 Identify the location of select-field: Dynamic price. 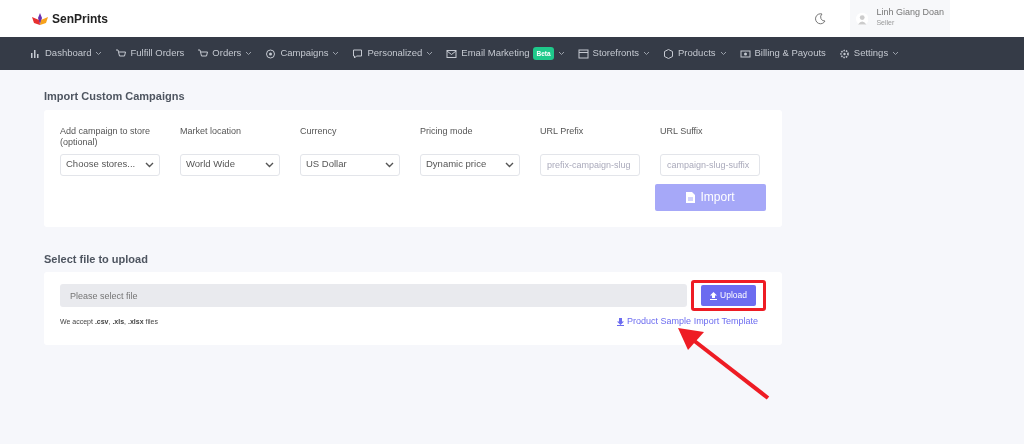
(470, 164).